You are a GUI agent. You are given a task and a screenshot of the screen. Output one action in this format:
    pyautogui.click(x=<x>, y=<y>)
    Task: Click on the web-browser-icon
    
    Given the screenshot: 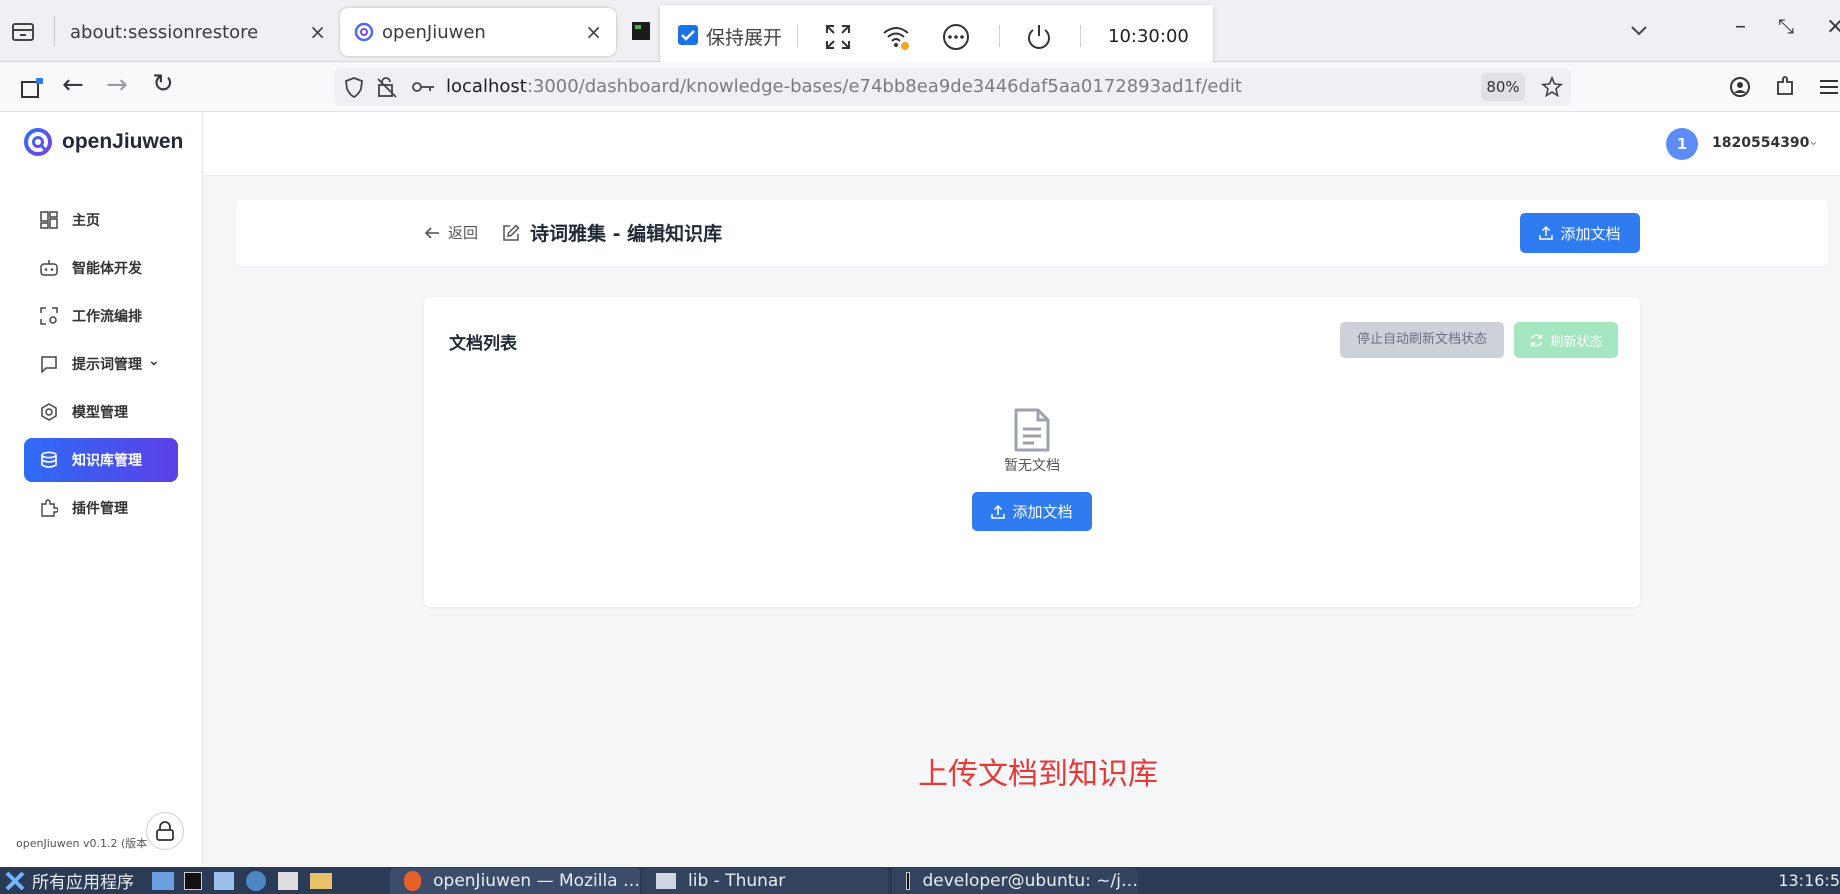 What is the action you would take?
    pyautogui.click(x=256, y=880)
    